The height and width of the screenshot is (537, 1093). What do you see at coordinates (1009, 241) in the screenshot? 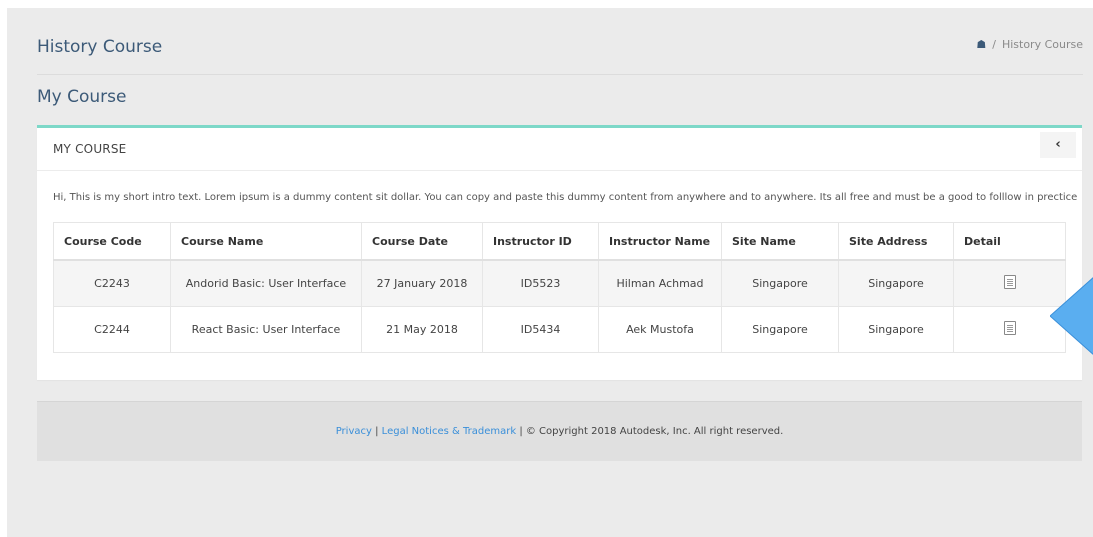
I see `column-header: Detail` at bounding box center [1009, 241].